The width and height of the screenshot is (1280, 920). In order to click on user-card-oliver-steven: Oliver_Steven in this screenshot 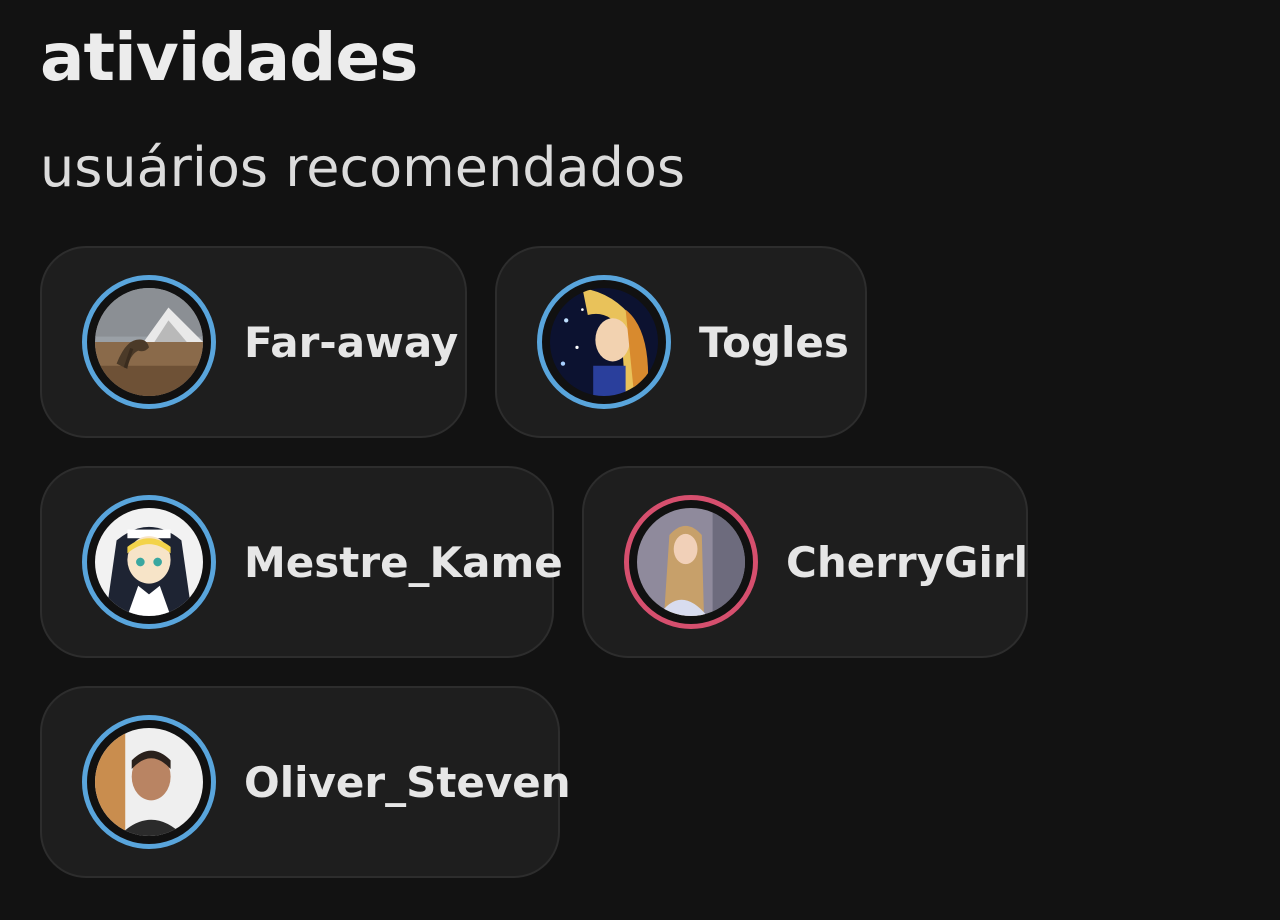, I will do `click(305, 782)`.